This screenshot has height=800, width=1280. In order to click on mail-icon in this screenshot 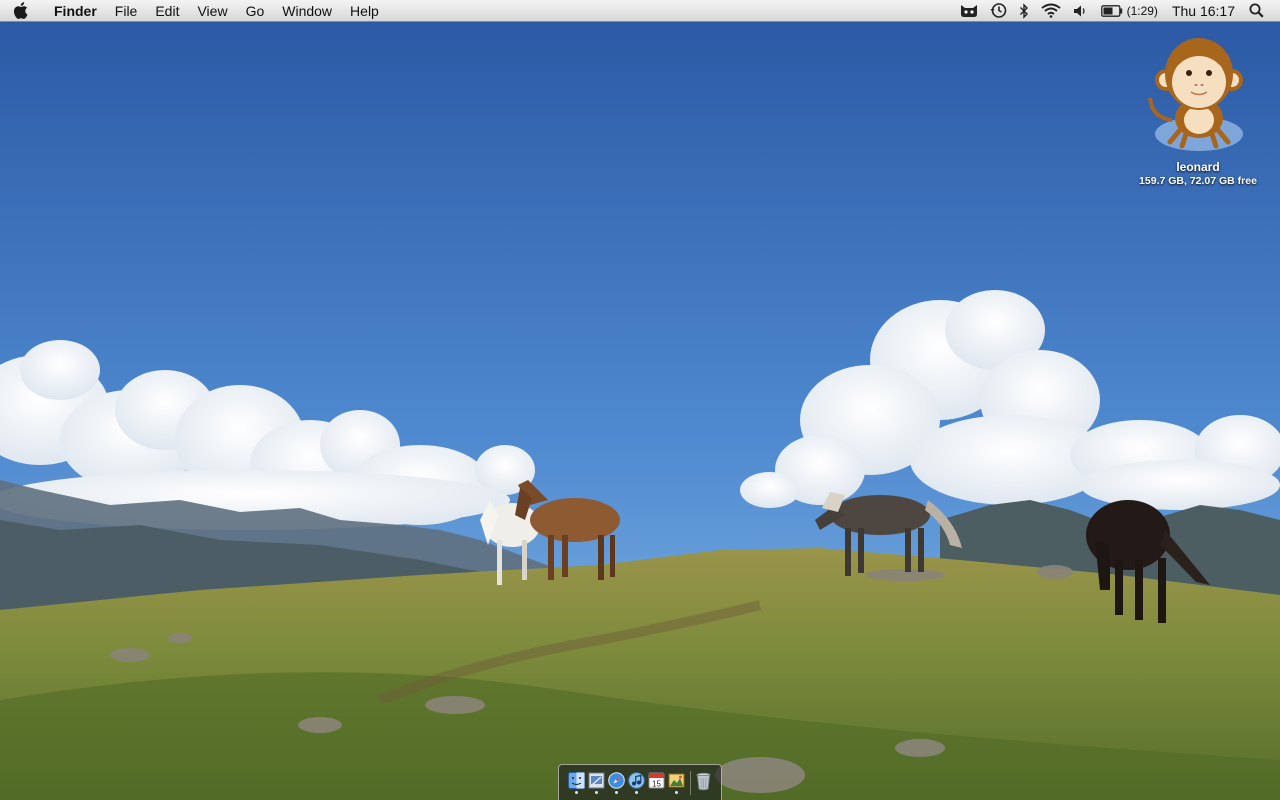, I will do `click(596, 780)`.